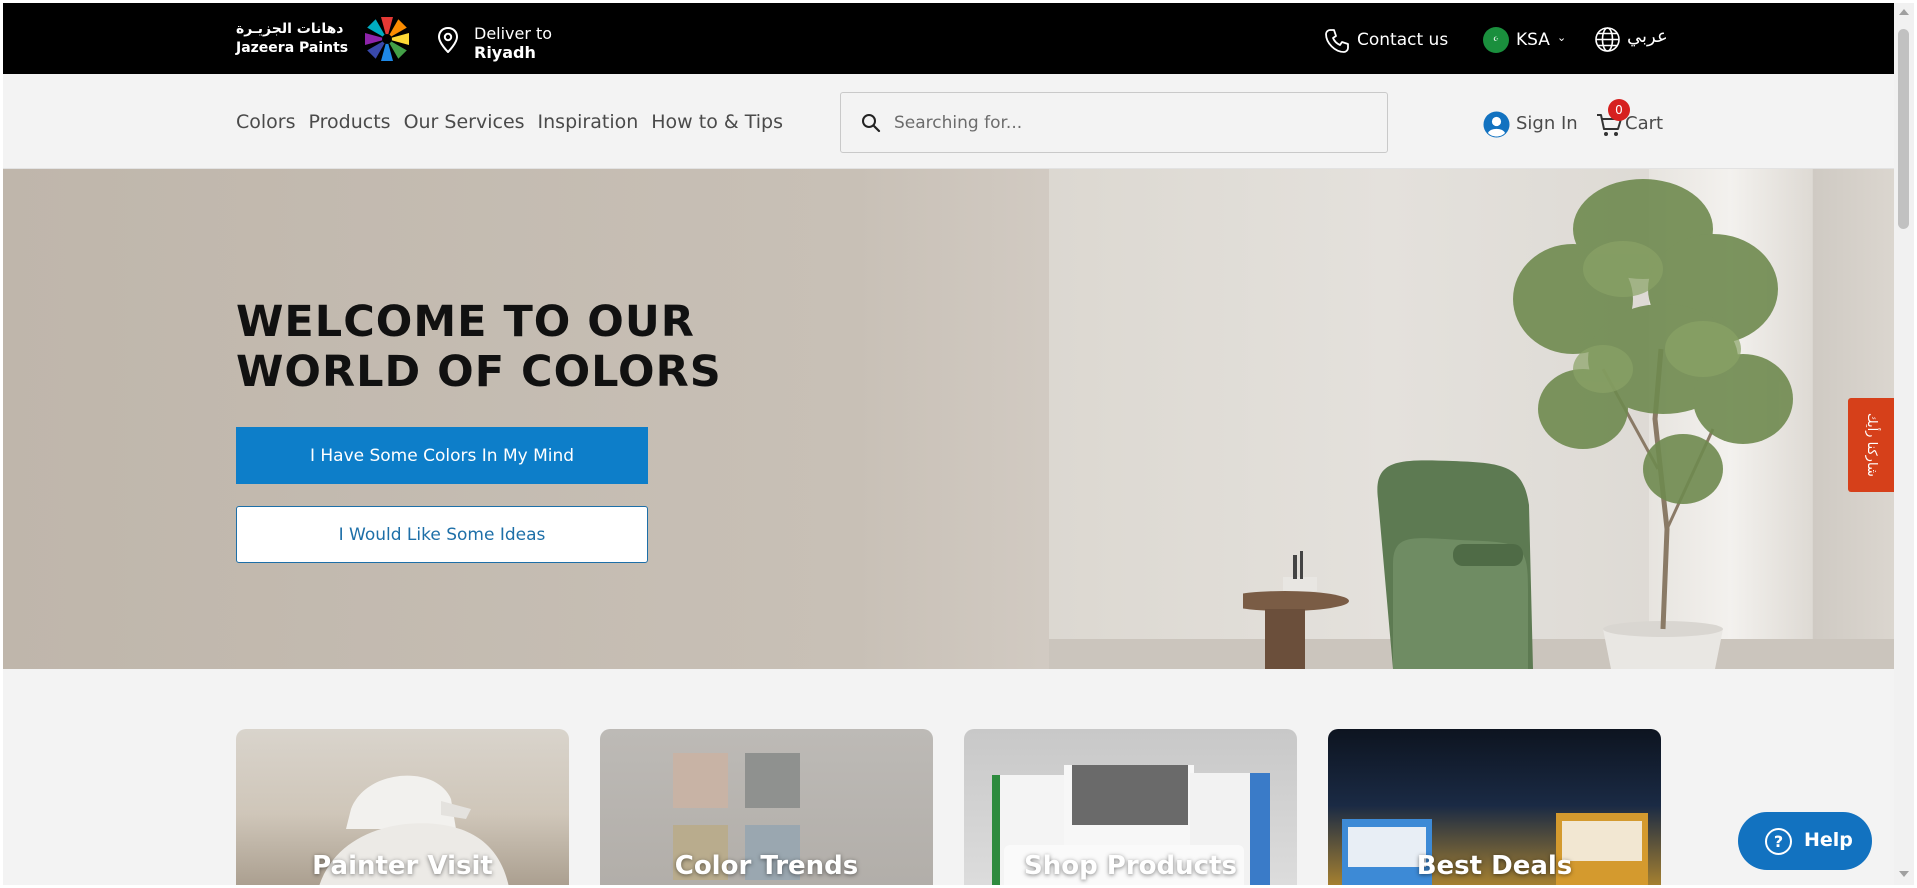  What do you see at coordinates (1904, 12) in the screenshot?
I see `scroll-up-arrow-icon` at bounding box center [1904, 12].